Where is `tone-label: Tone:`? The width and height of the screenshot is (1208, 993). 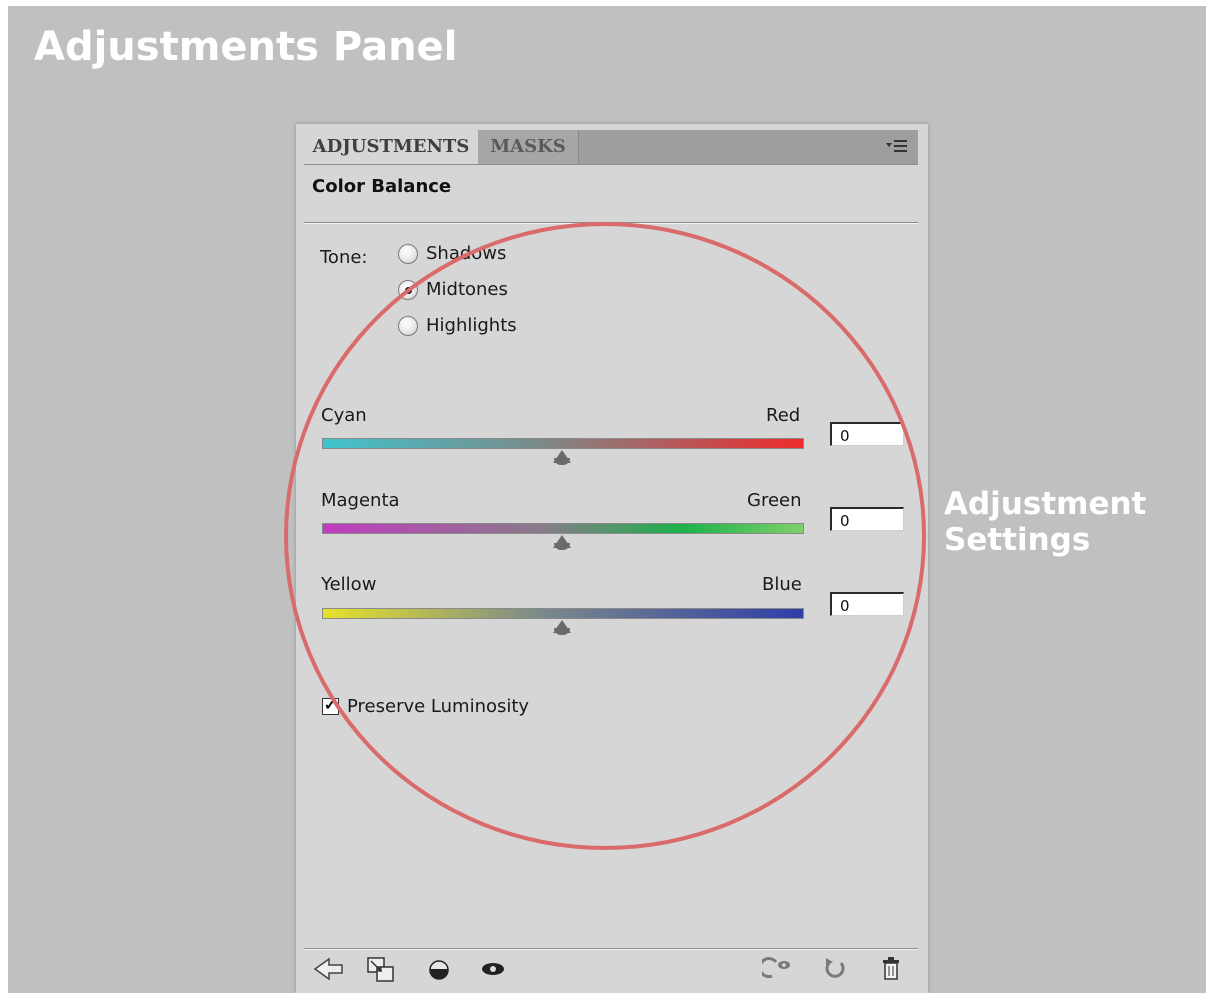
tone-label: Tone: is located at coordinates (344, 257).